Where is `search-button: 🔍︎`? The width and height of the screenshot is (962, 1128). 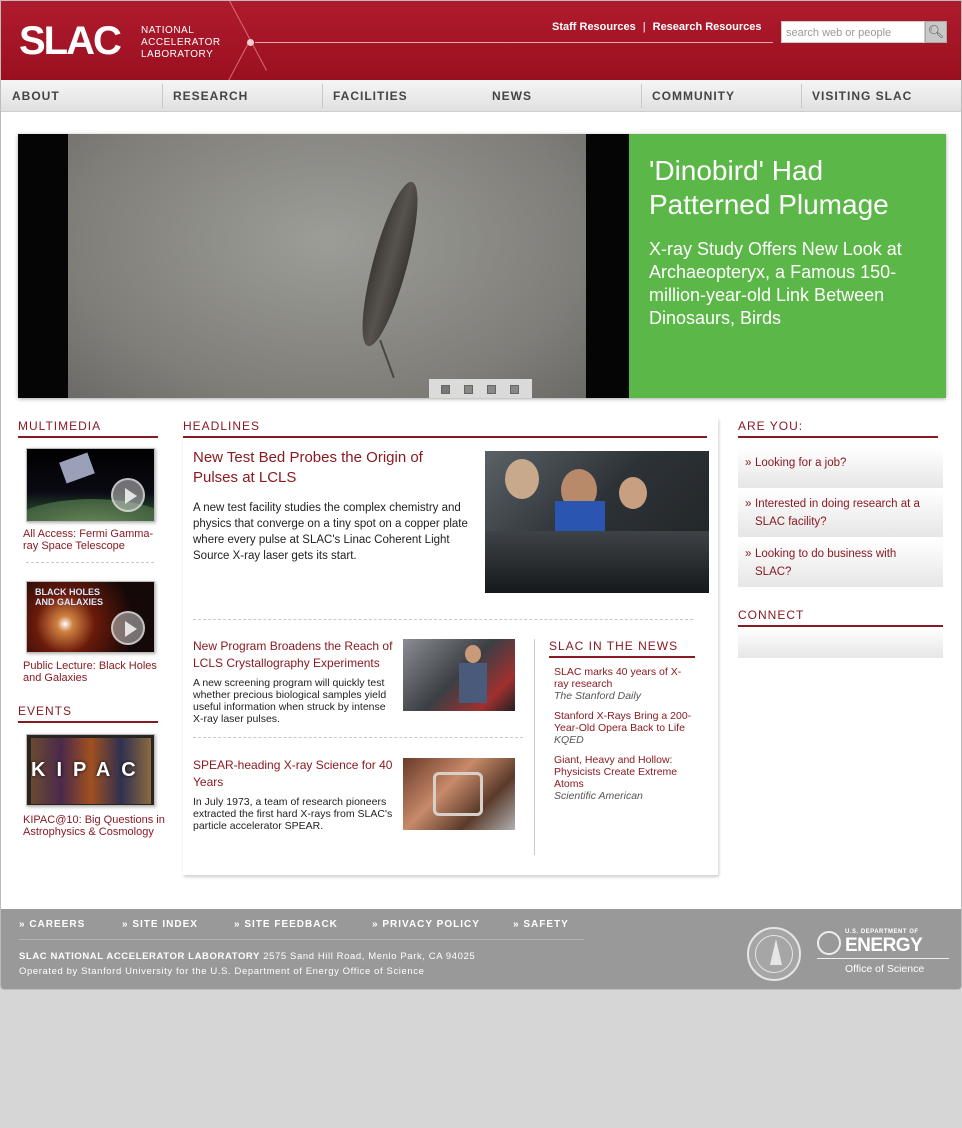
search-button: 🔍︎ is located at coordinates (936, 32).